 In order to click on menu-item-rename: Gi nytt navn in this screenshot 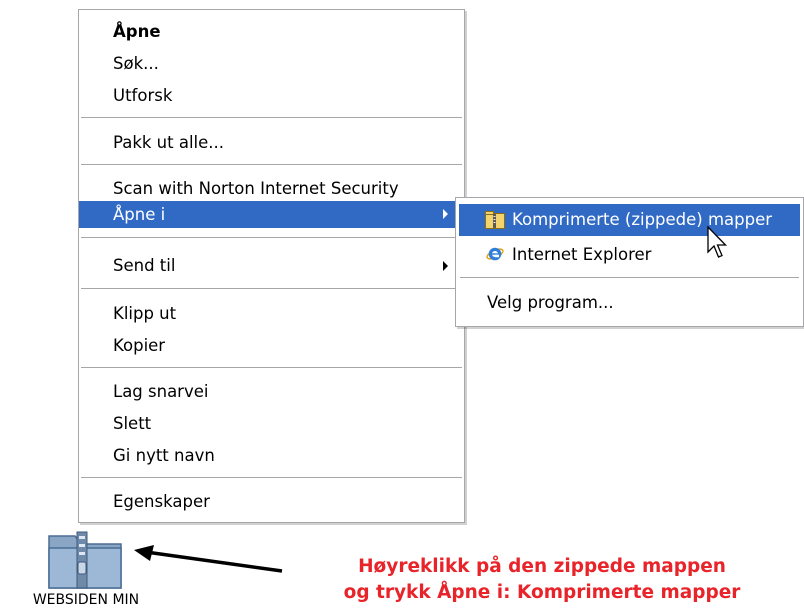, I will do `click(271, 456)`.